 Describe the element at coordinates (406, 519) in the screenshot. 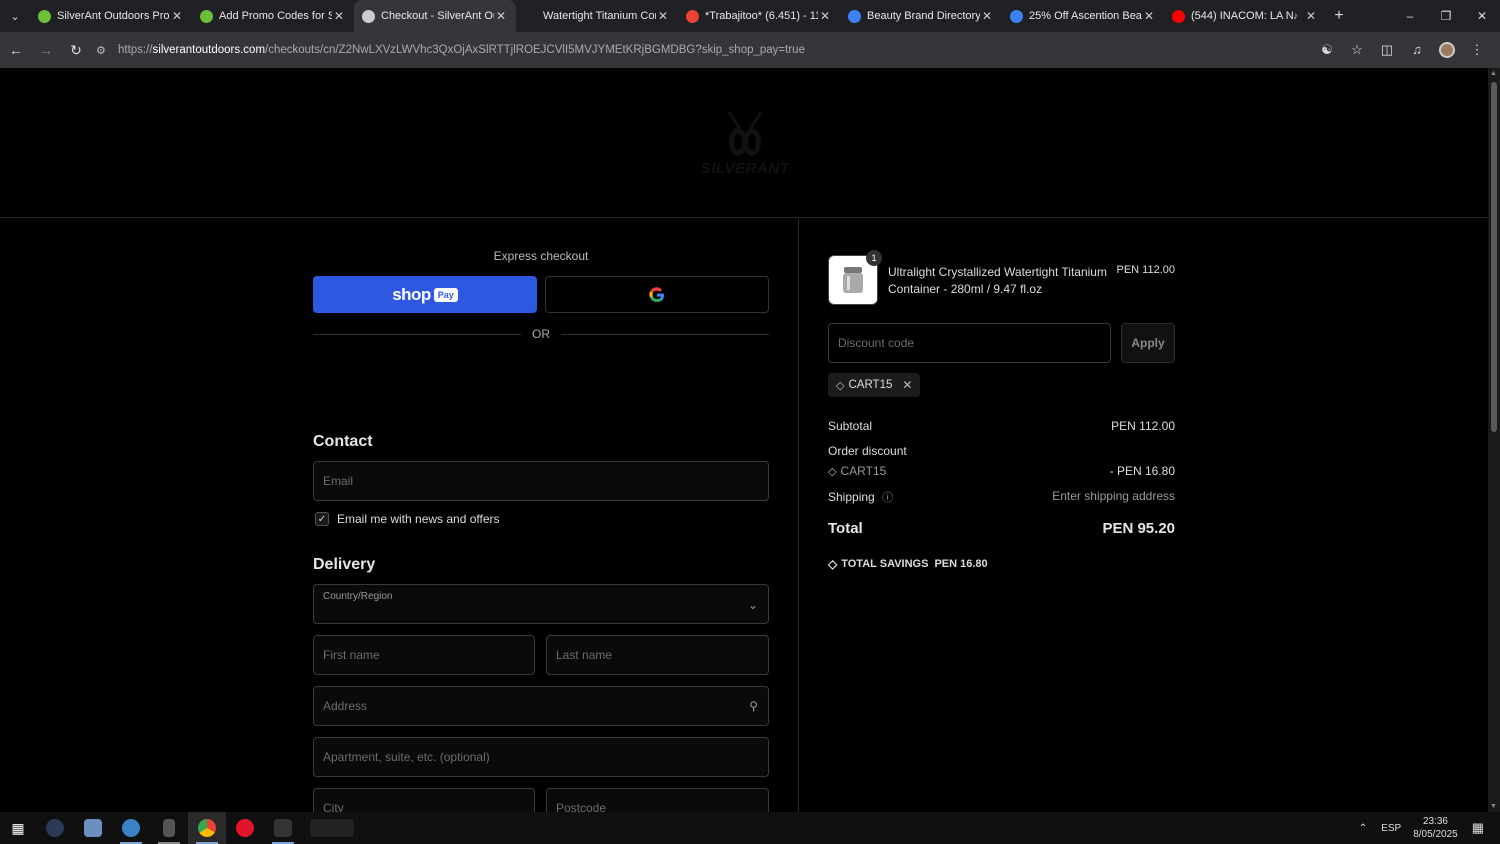

I see `newsletter-checkbox-row: ✓ Email me with news and offers` at that location.